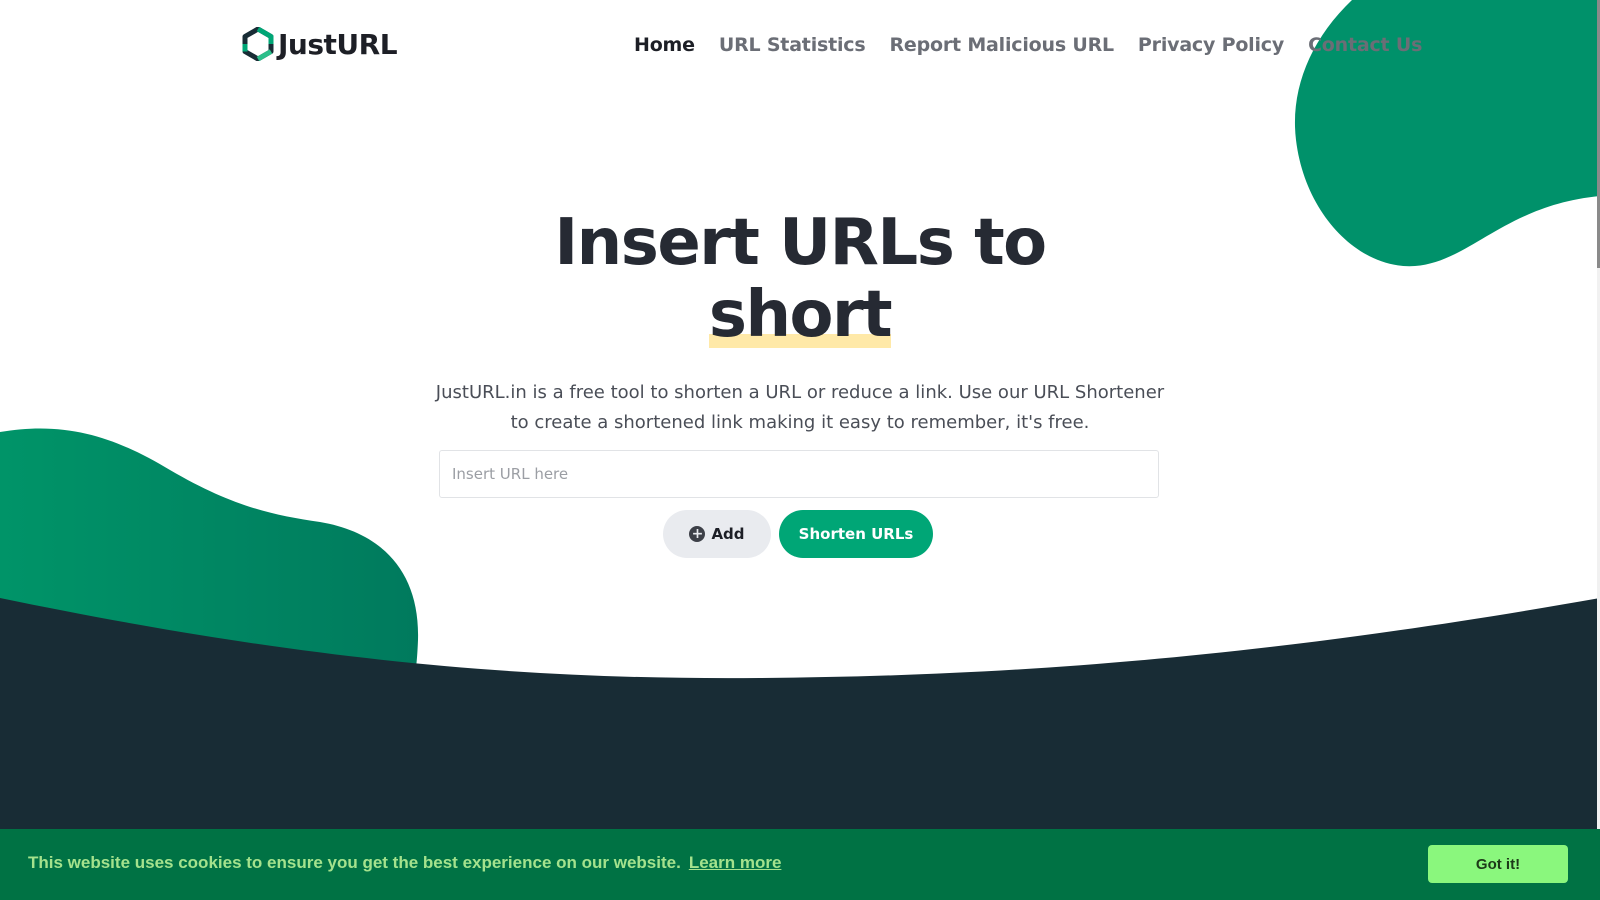 The image size is (1600, 900). I want to click on add-button-label: Add, so click(728, 534).